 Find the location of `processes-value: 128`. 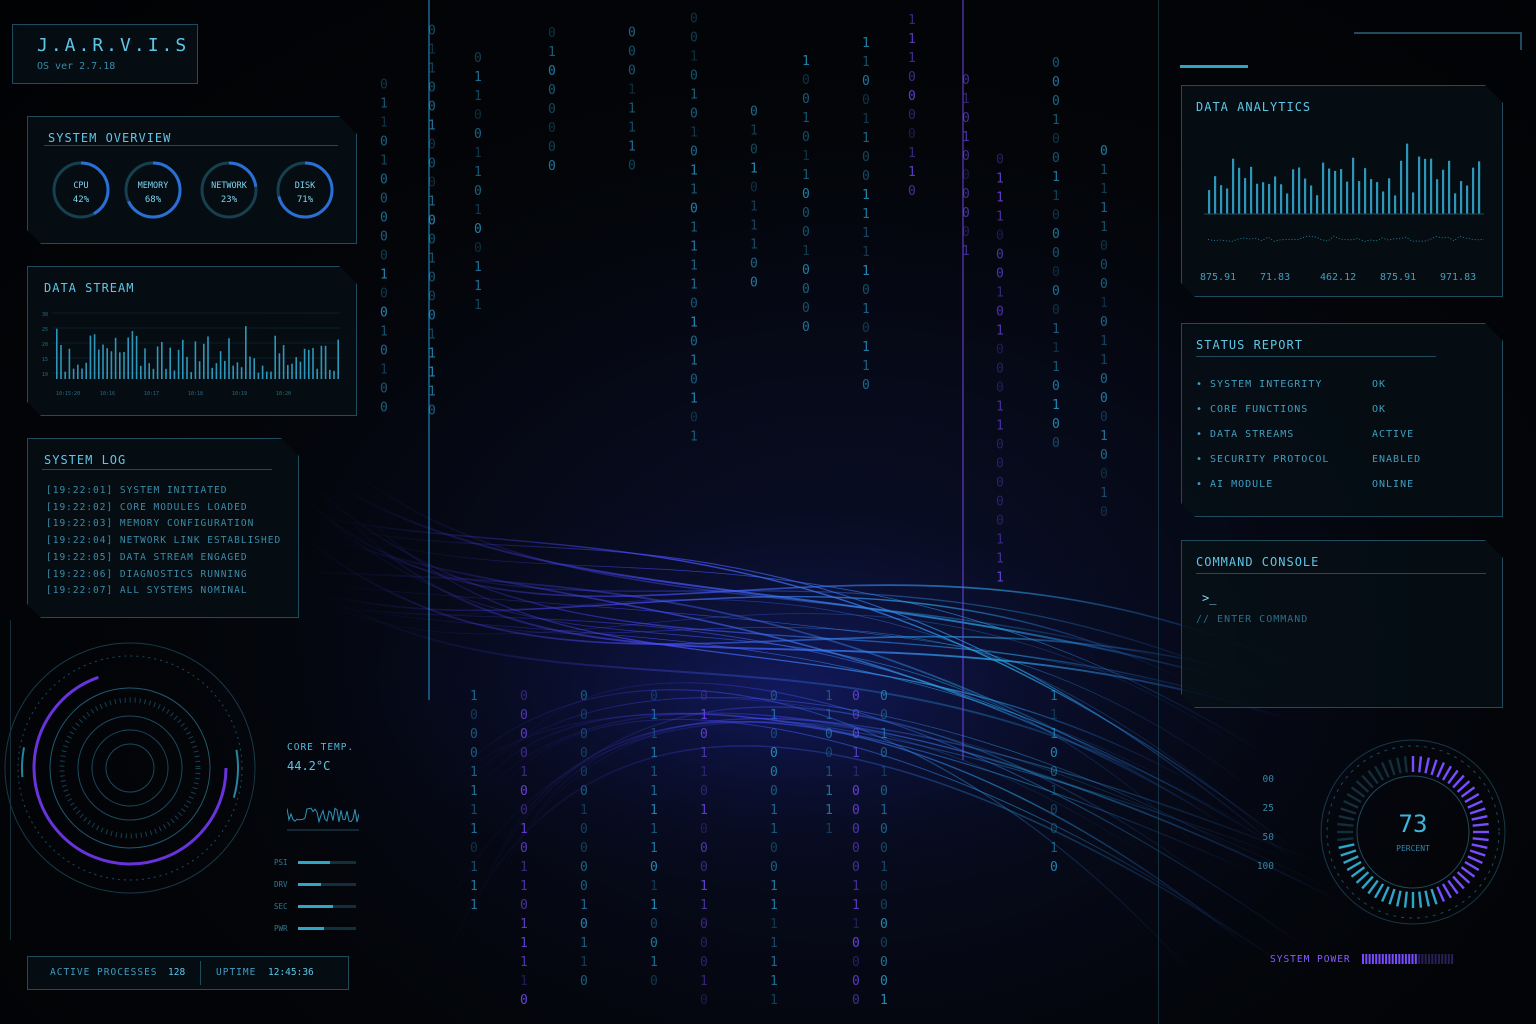

processes-value: 128 is located at coordinates (177, 972).